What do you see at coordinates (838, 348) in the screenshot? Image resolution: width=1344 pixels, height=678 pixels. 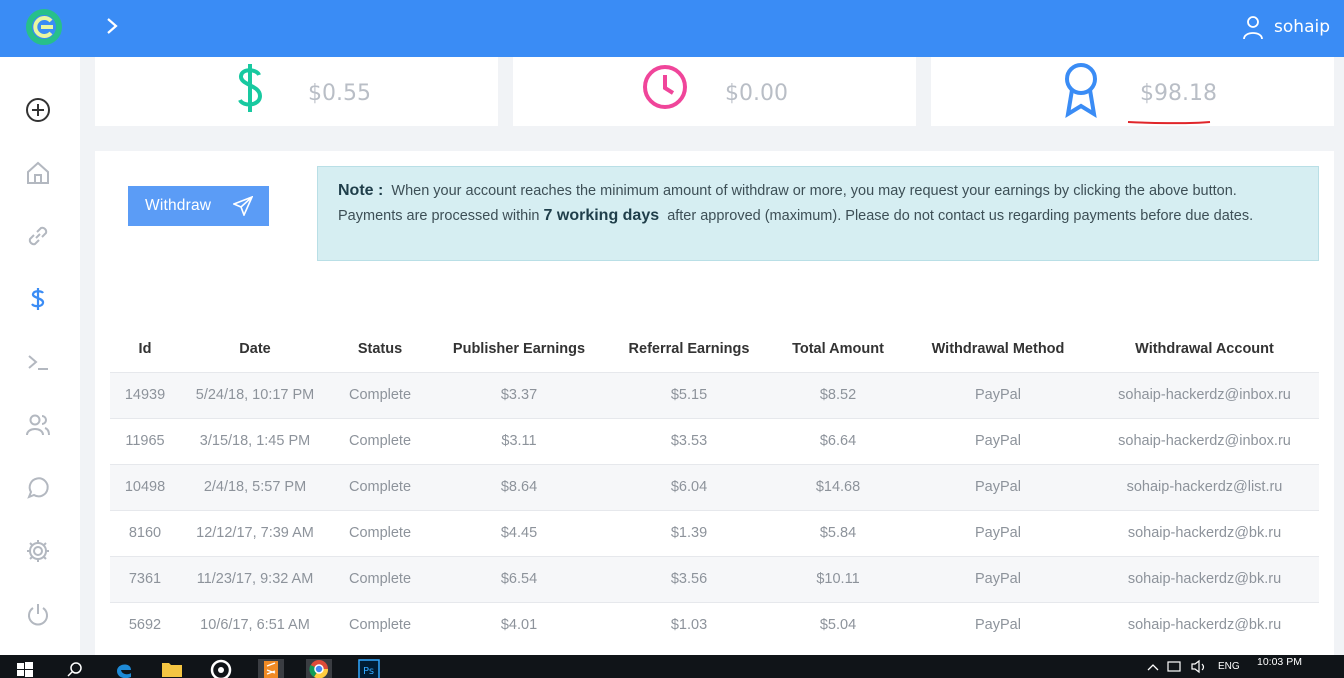 I see `column-header: Total Amount` at bounding box center [838, 348].